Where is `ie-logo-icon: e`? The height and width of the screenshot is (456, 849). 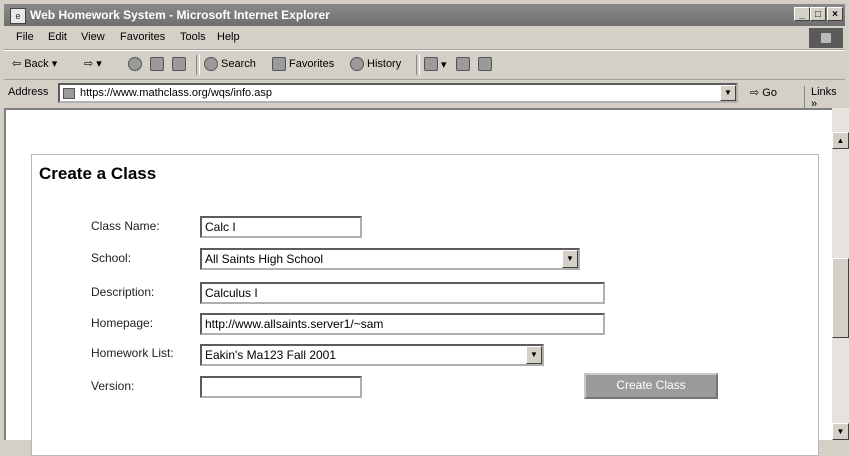 ie-logo-icon: e is located at coordinates (18, 16).